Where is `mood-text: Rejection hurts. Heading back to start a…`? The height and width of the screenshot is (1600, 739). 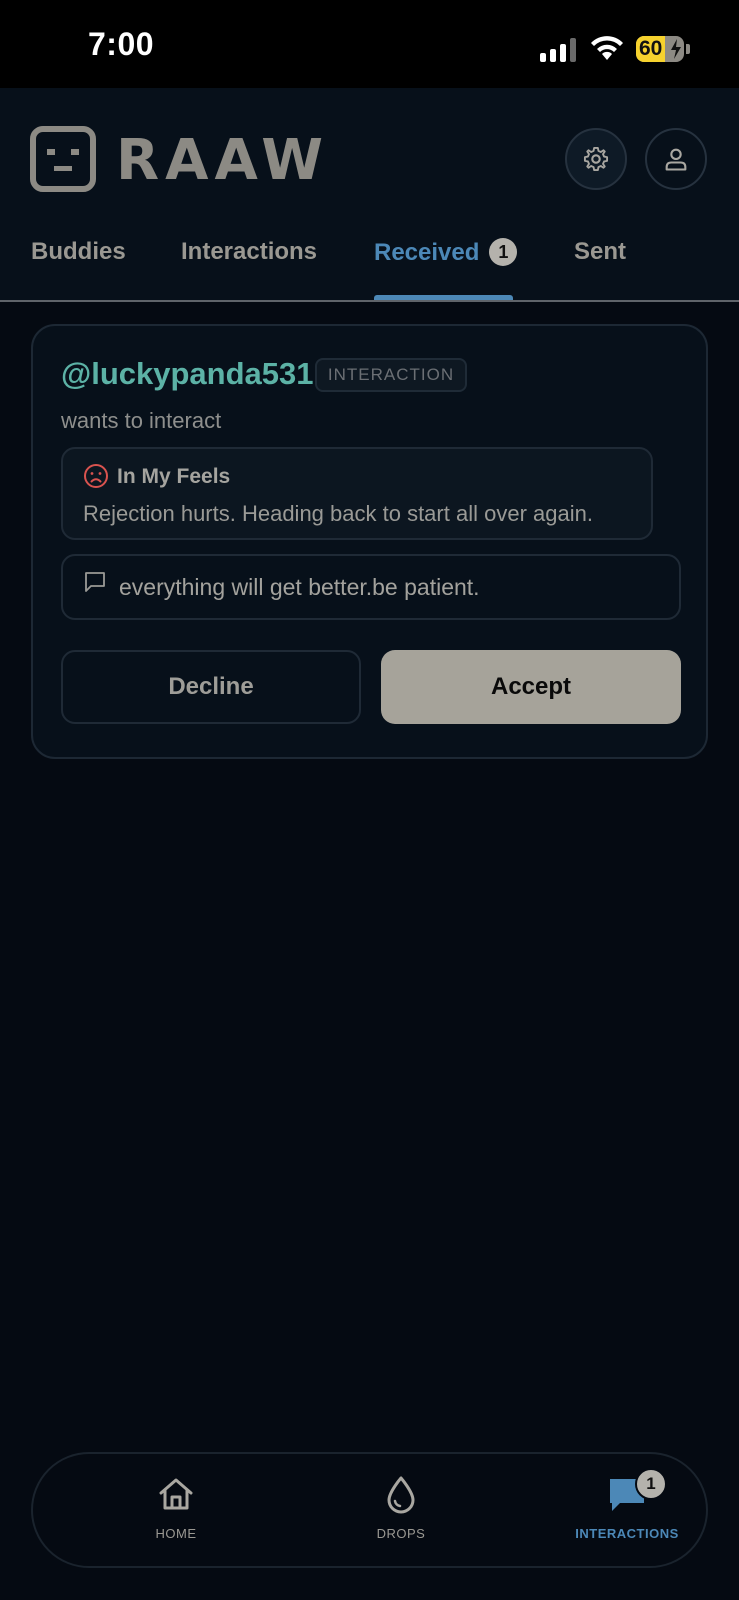 mood-text: Rejection hurts. Heading back to start a… is located at coordinates (338, 513).